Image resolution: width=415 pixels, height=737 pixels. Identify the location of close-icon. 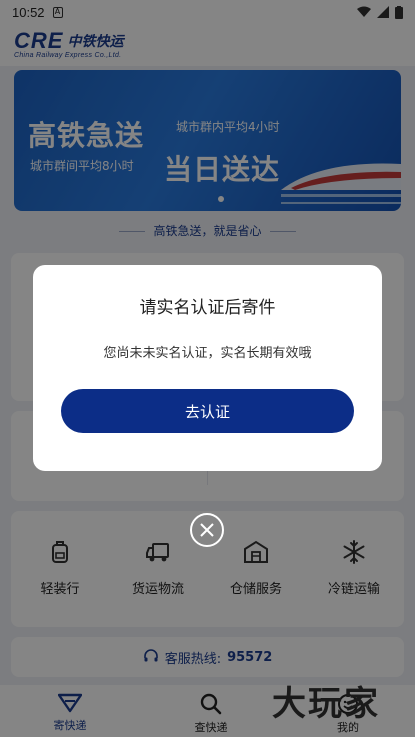
(207, 530).